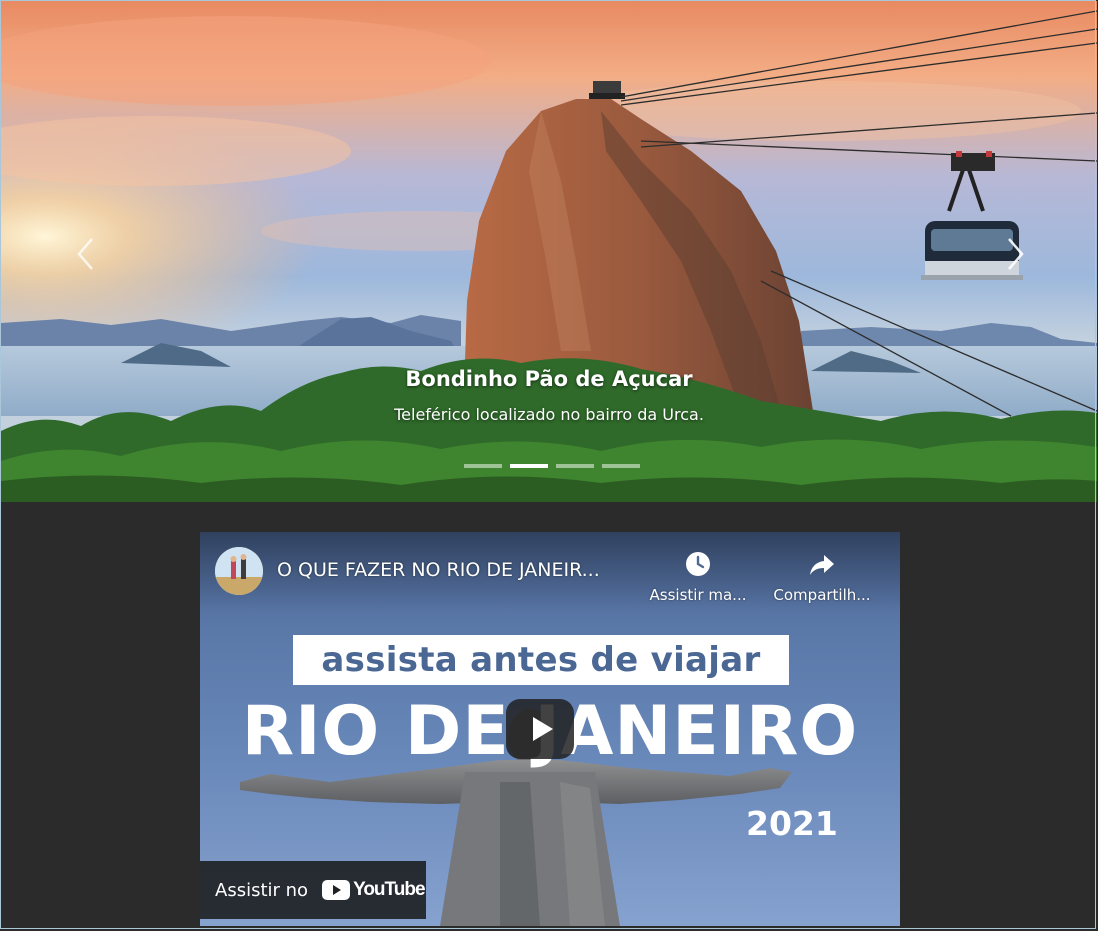  I want to click on chevron-right-icon, so click(1016, 254).